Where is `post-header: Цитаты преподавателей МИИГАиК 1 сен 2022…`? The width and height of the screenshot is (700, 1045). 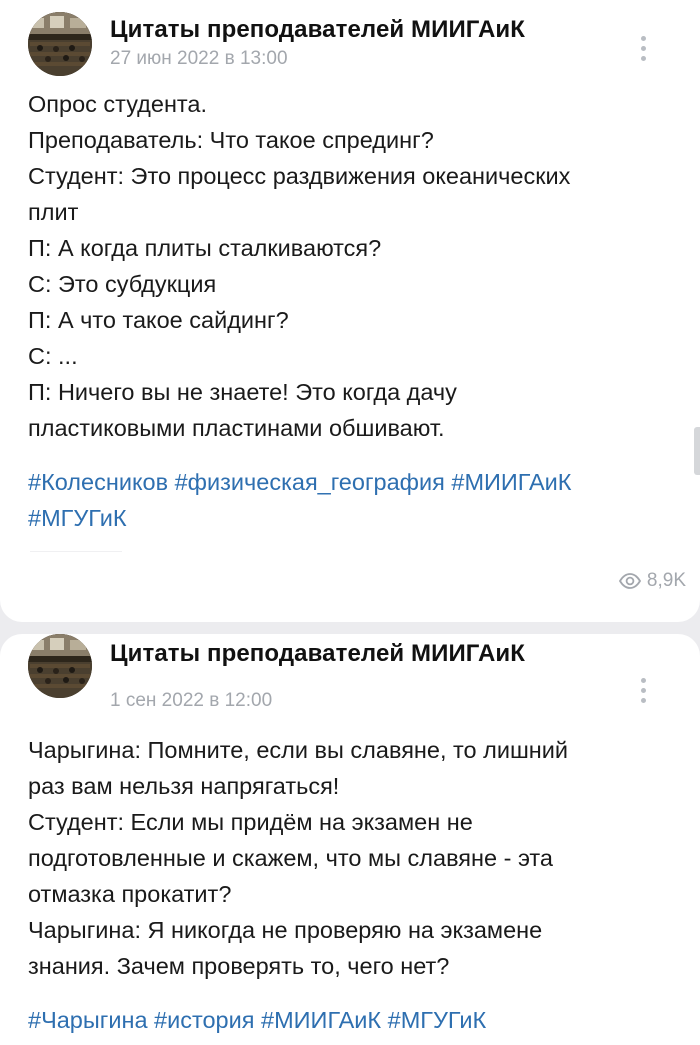
post-header: Цитаты преподавателей МИИГАиК 1 сен 2022… is located at coordinates (350, 679).